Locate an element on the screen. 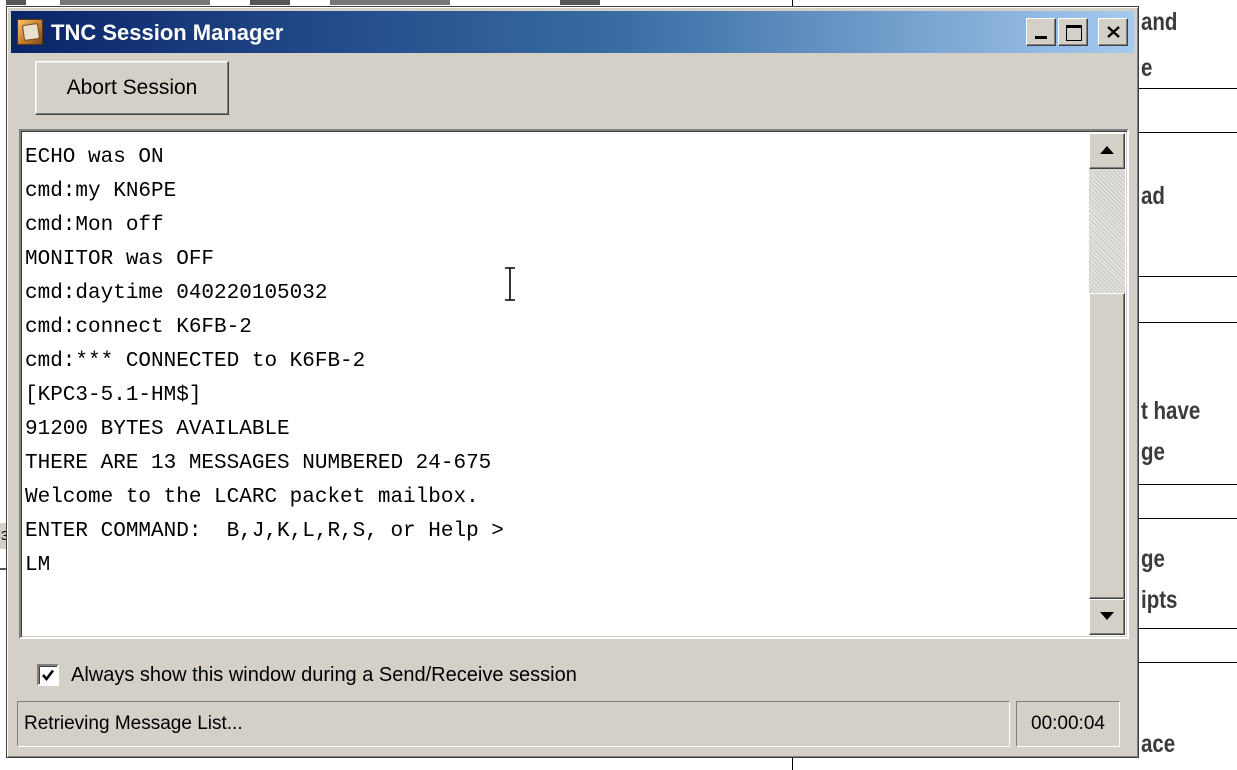 The width and height of the screenshot is (1237, 770). close-icon is located at coordinates (1113, 32).